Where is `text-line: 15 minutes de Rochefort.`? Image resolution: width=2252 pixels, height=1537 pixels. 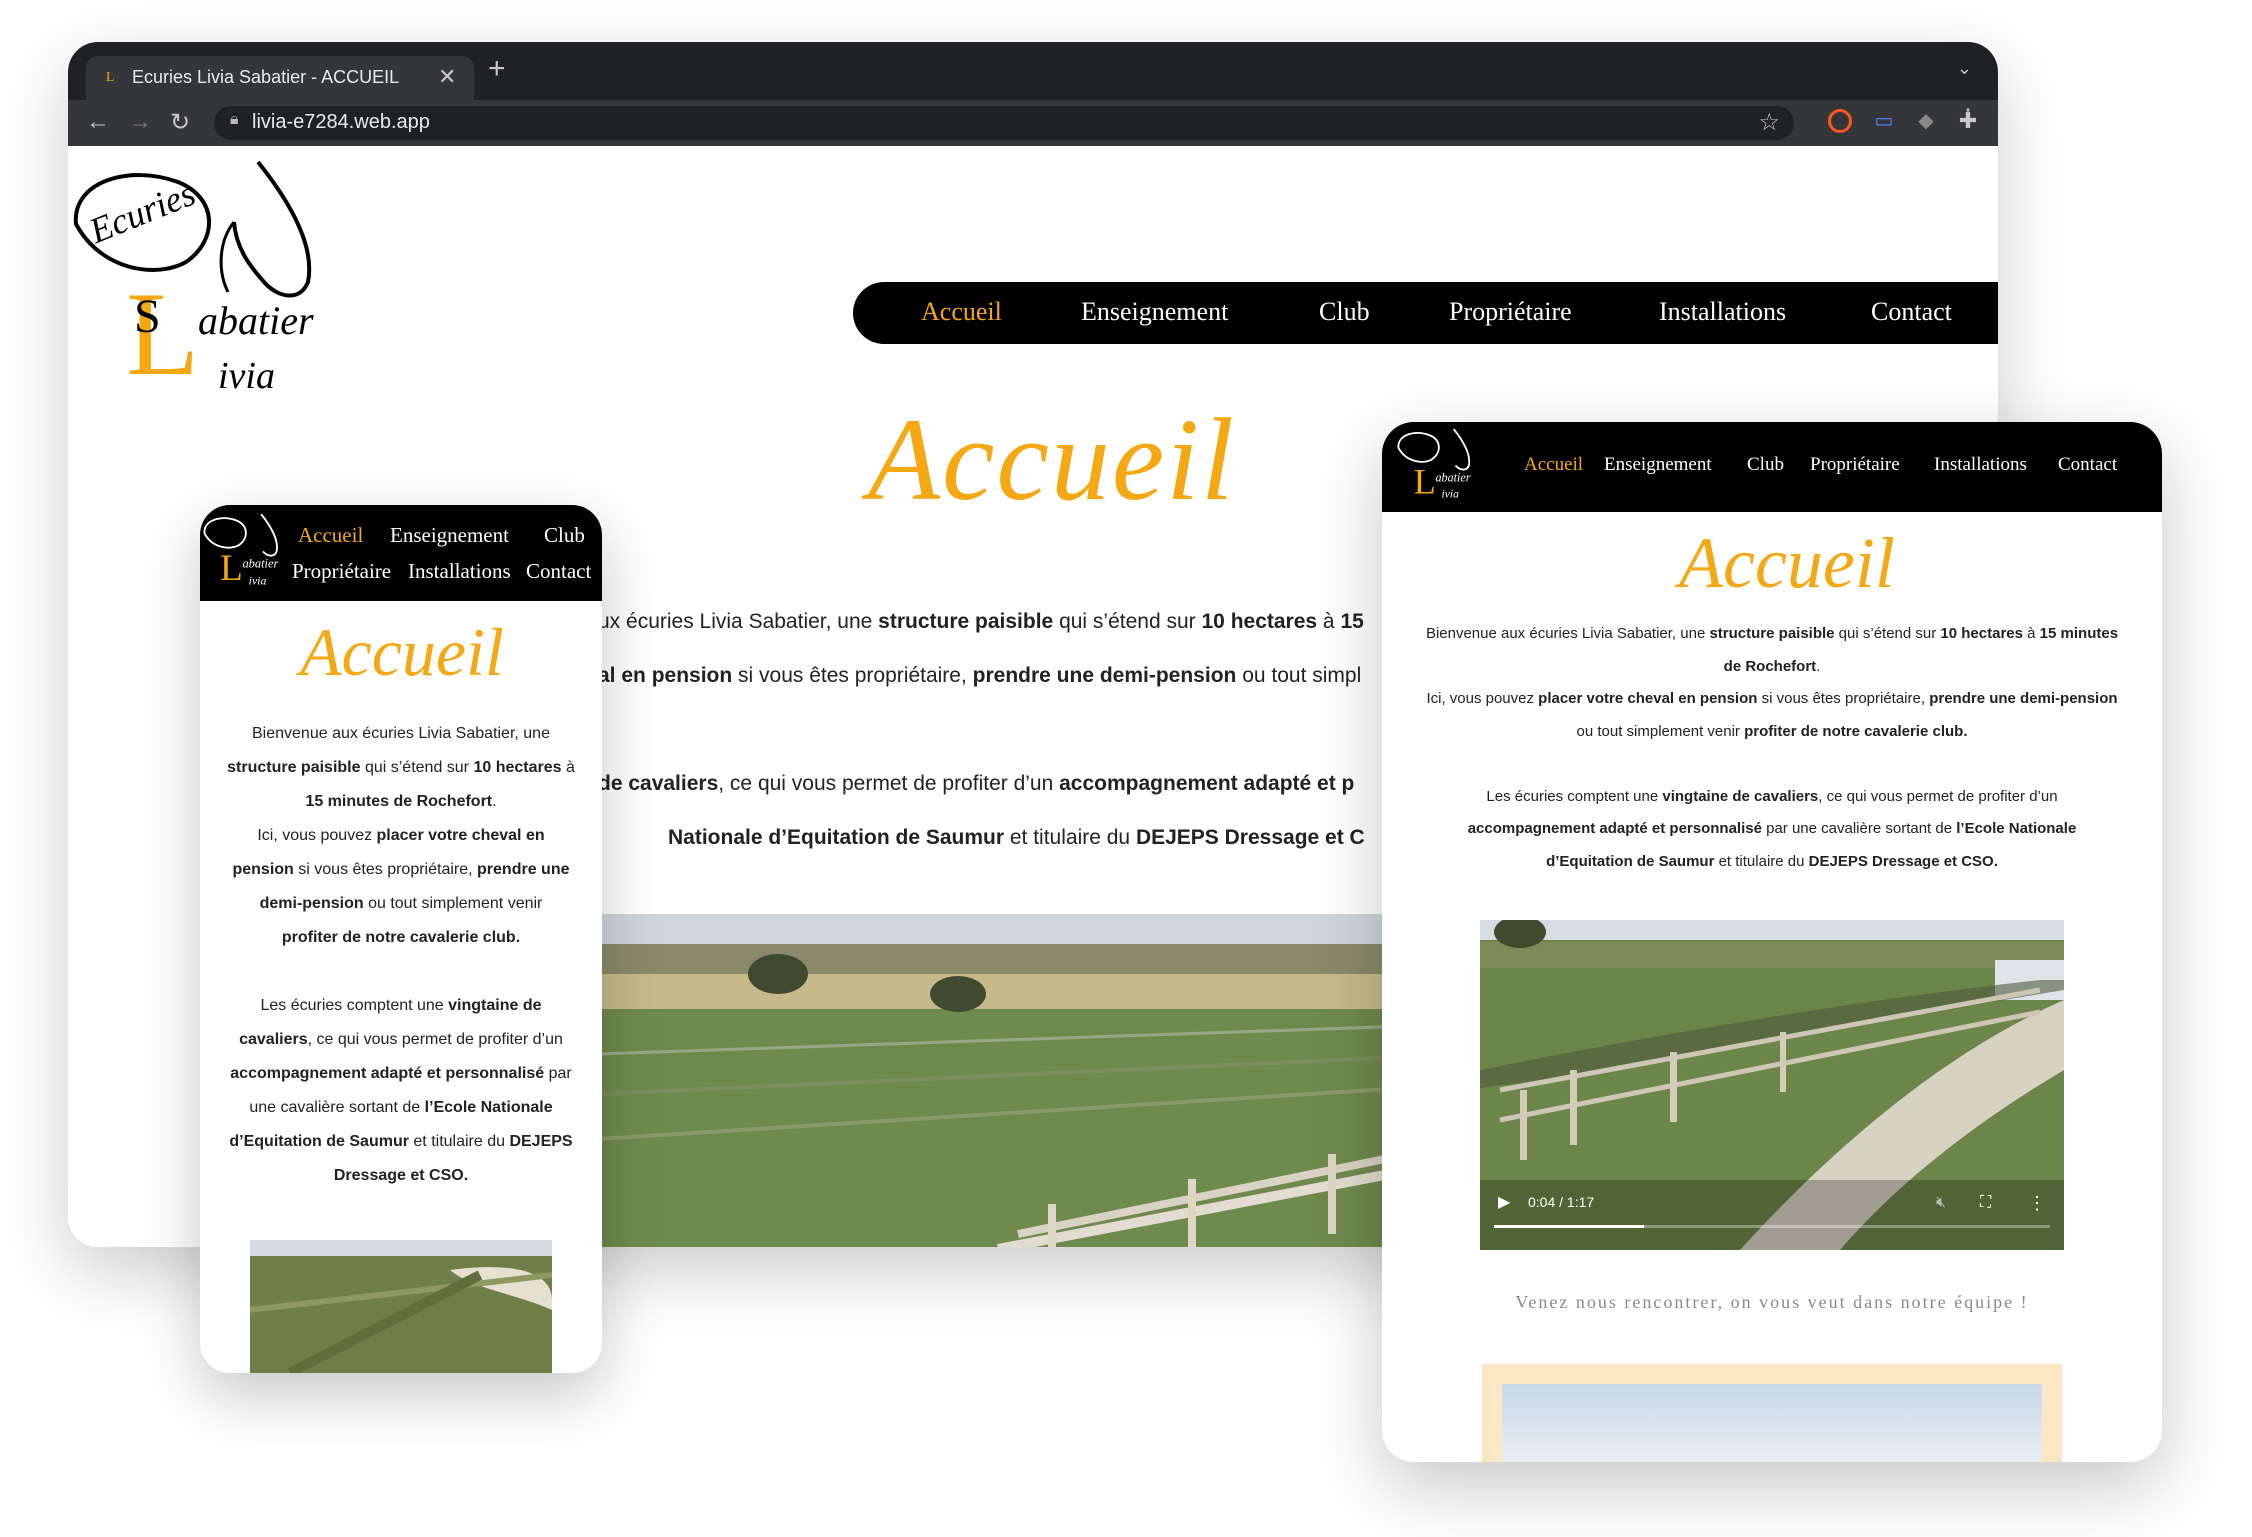
text-line: 15 minutes de Rochefort. is located at coordinates (401, 801).